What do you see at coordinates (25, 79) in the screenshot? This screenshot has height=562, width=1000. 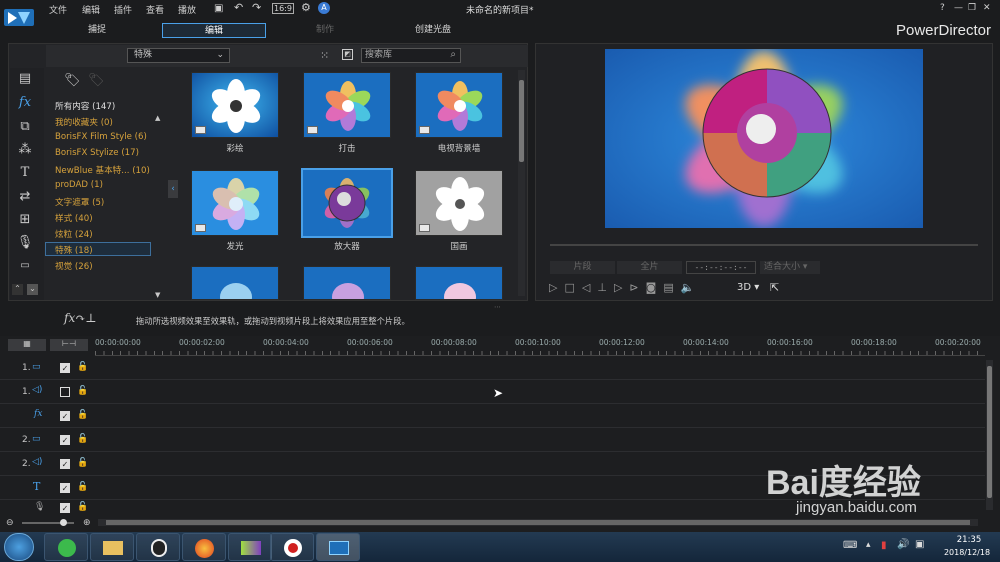 I see `media-room-icon: ▤` at bounding box center [25, 79].